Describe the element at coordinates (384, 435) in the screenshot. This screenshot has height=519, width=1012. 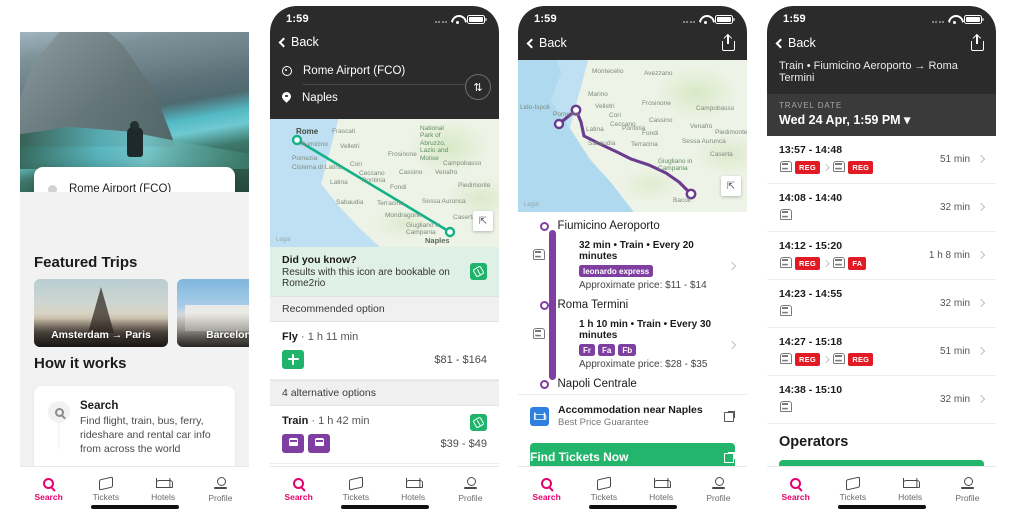
I see `result-option-train: Train · 1 h 42 min $39 - $49` at that location.